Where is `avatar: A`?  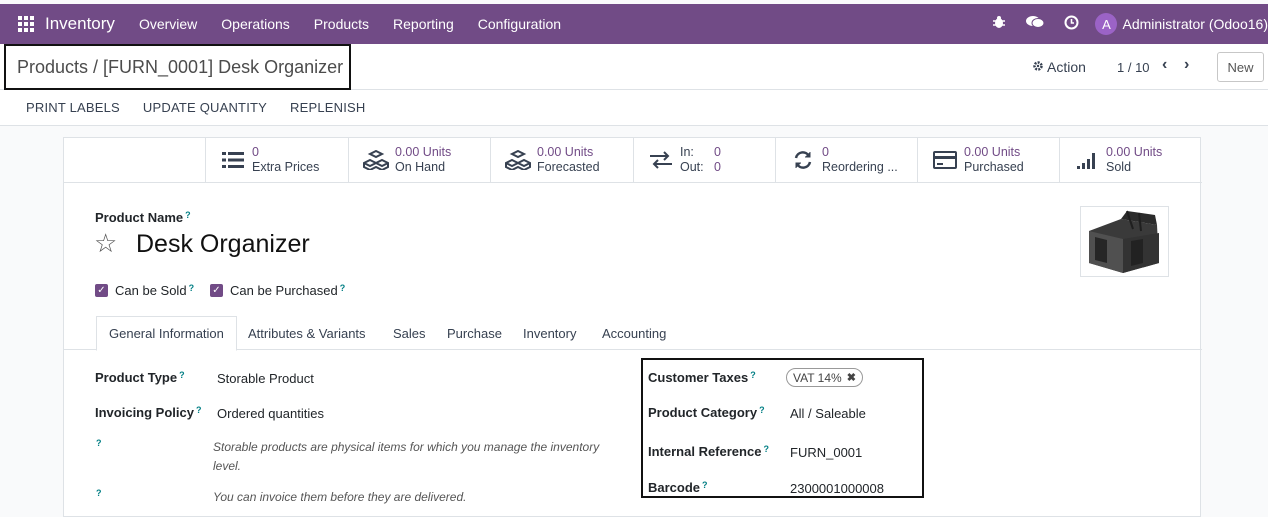
avatar: A is located at coordinates (1106, 24).